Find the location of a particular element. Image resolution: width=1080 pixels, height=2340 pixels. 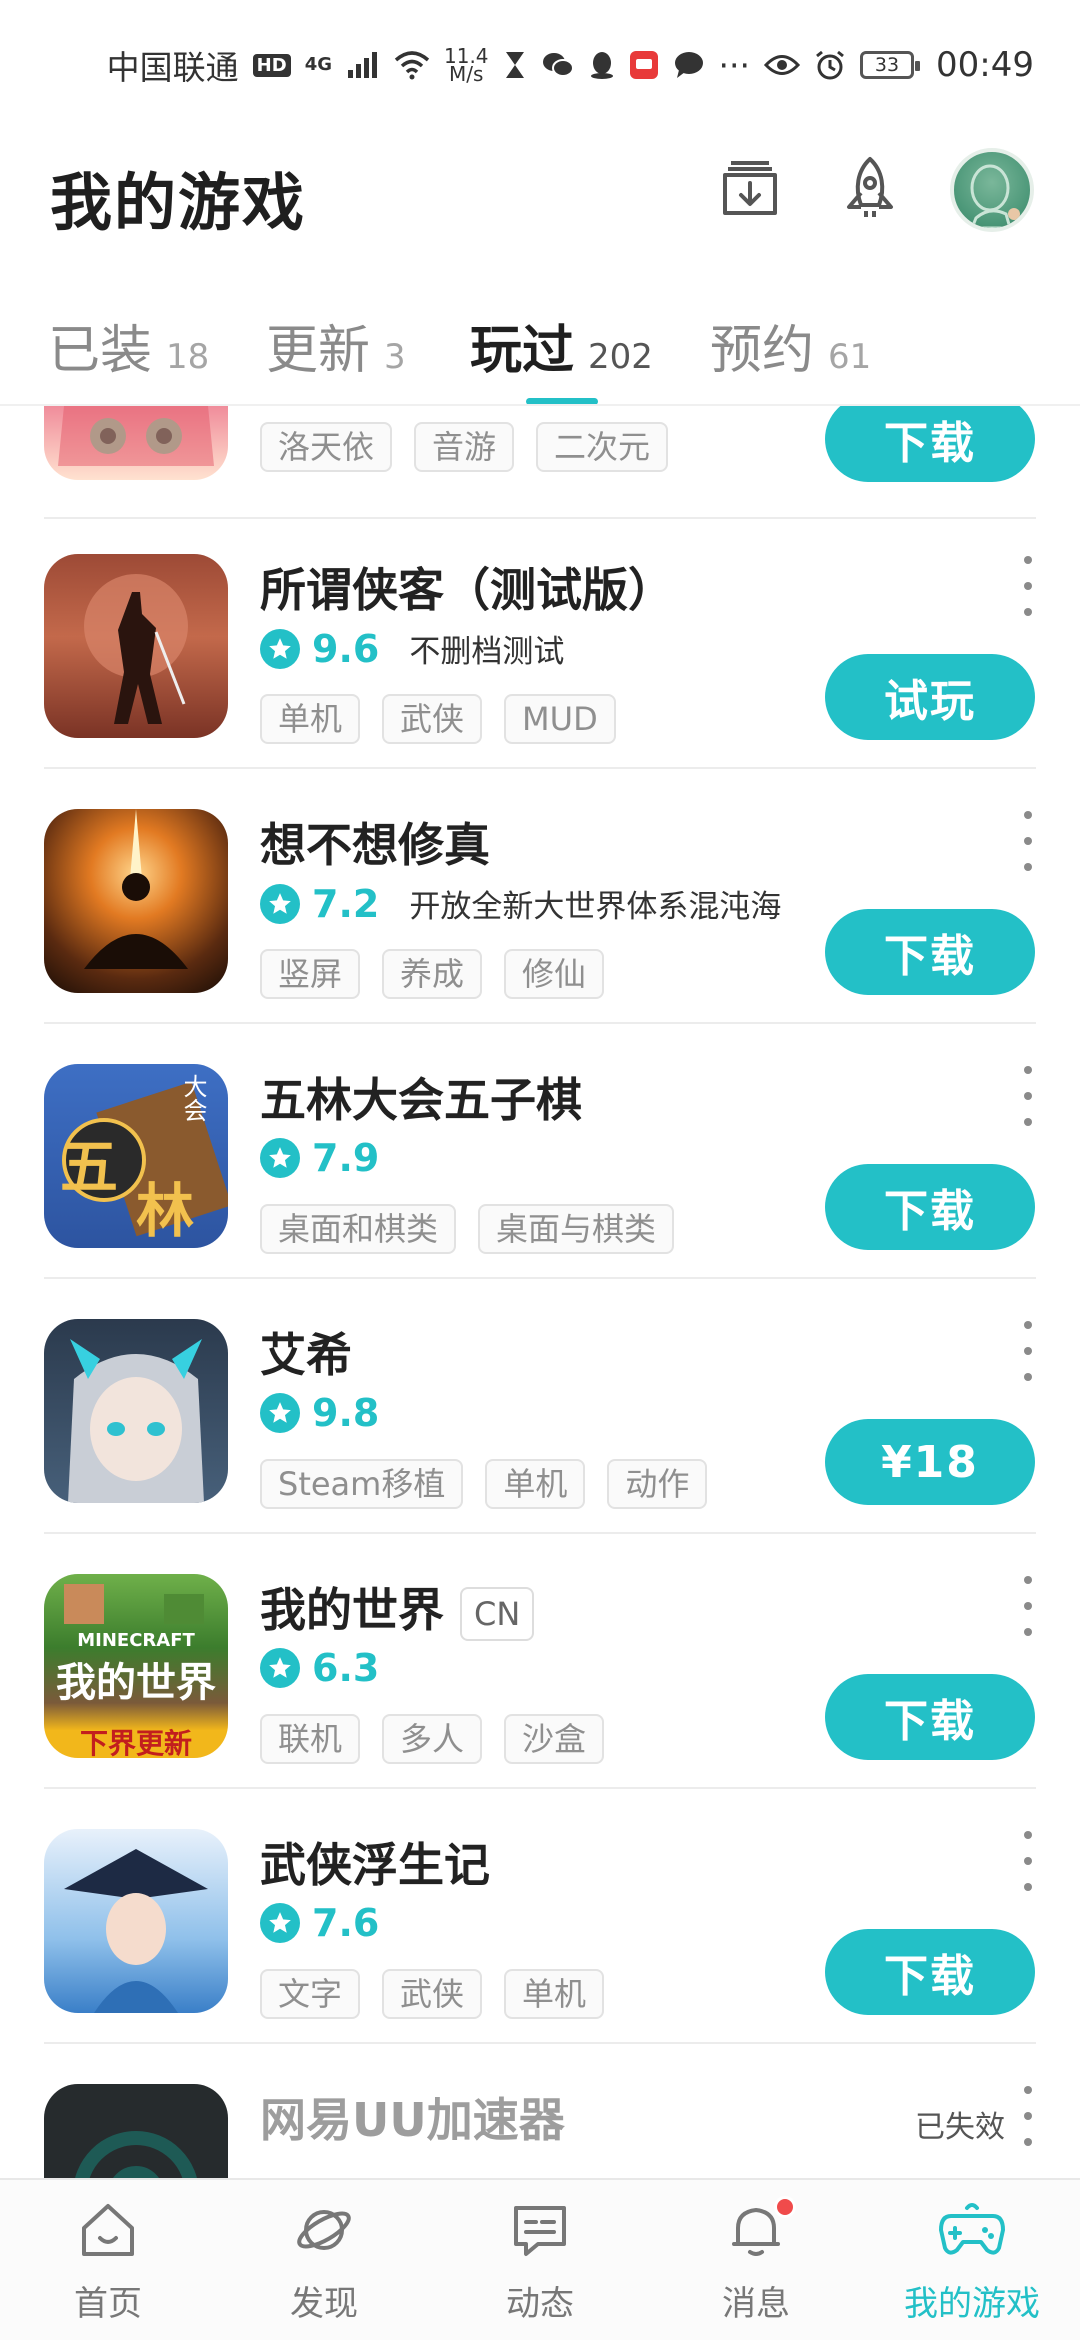

tag: 多人 is located at coordinates (432, 1739).